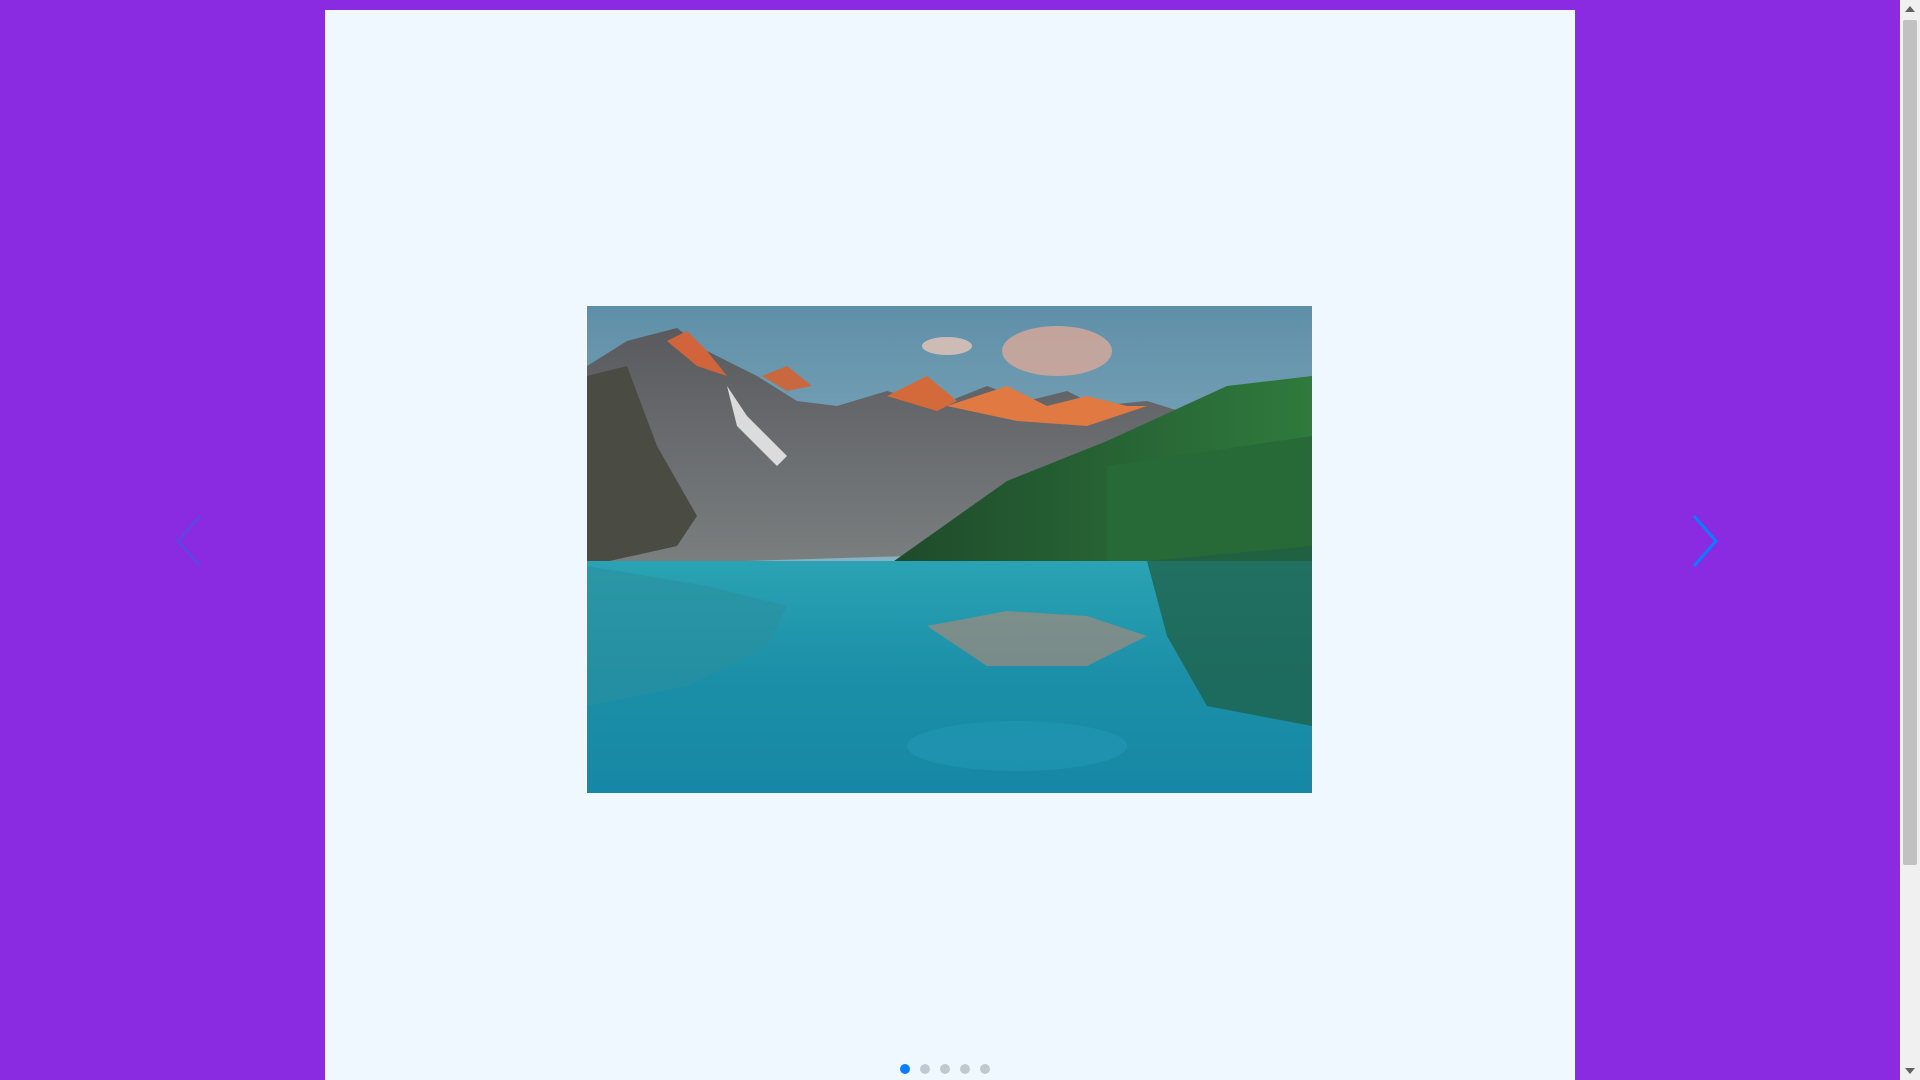 The image size is (1920, 1080). Describe the element at coordinates (1910, 442) in the screenshot. I see `scrollbar-thumb` at that location.